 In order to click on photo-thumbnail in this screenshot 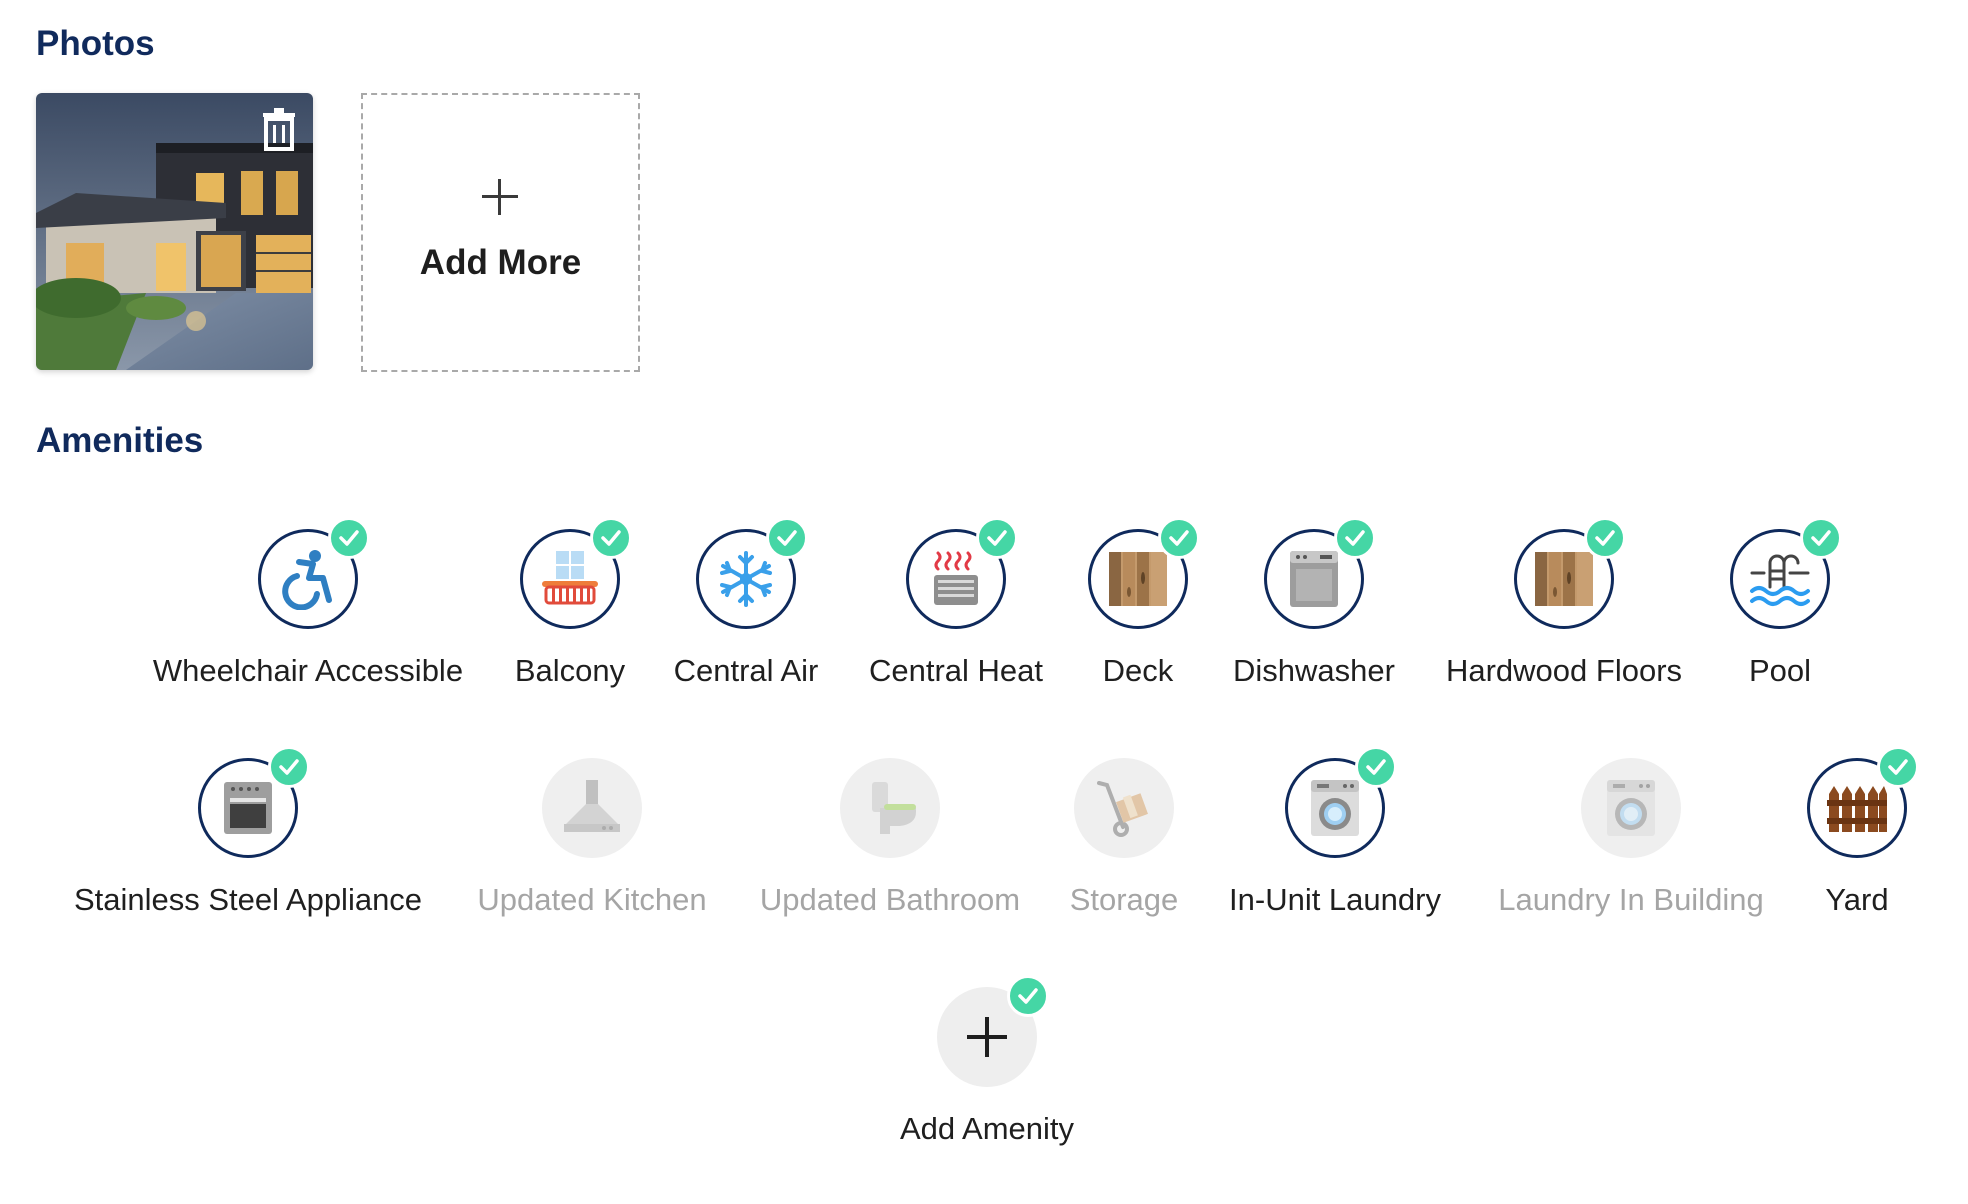, I will do `click(174, 231)`.